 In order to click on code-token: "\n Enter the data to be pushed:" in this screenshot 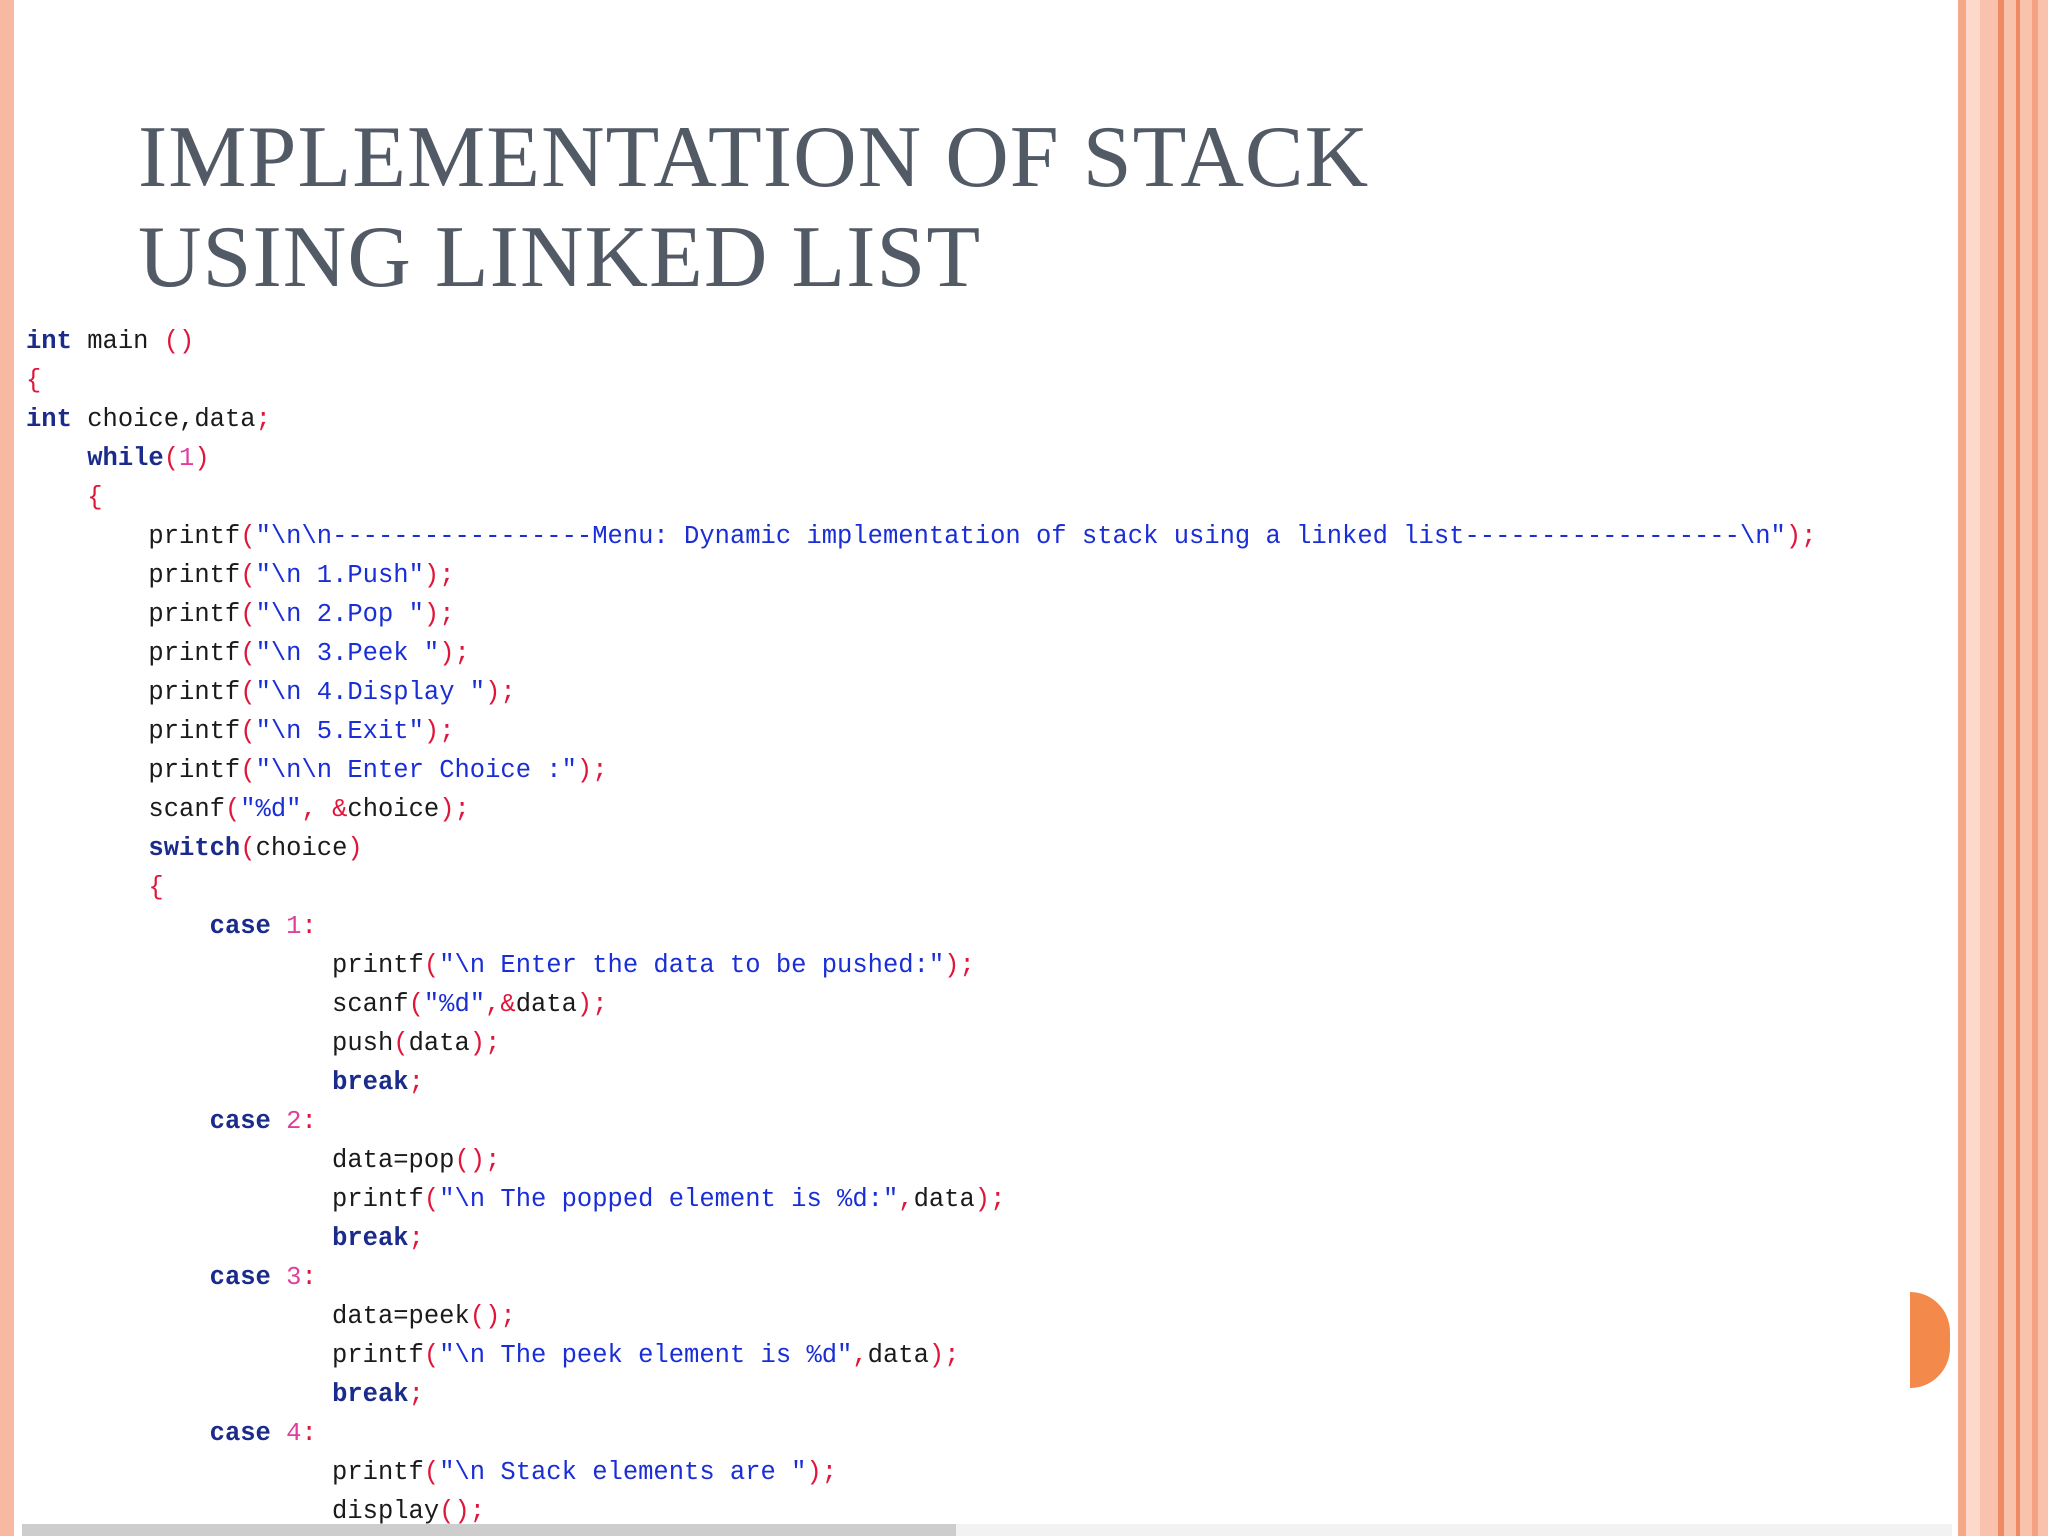, I will do `click(692, 965)`.